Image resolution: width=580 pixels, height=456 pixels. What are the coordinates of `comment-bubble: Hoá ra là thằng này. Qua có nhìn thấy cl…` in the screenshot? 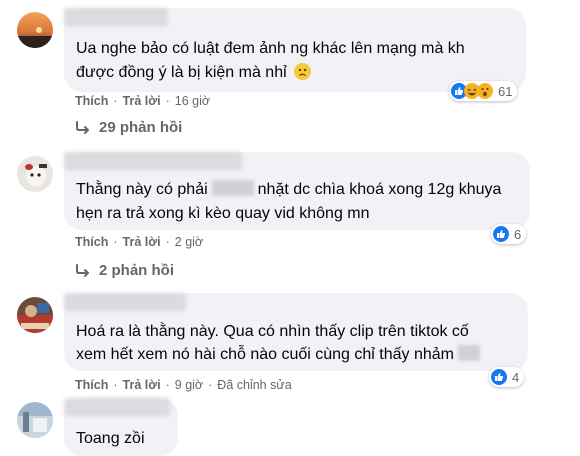 It's located at (296, 332).